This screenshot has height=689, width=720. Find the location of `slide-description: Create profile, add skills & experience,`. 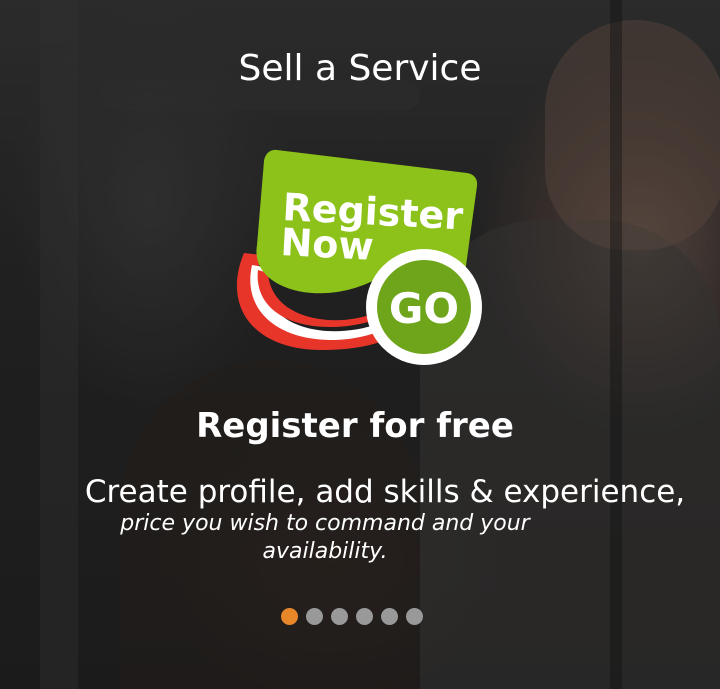

slide-description: Create profile, add skills & experience, is located at coordinates (385, 492).